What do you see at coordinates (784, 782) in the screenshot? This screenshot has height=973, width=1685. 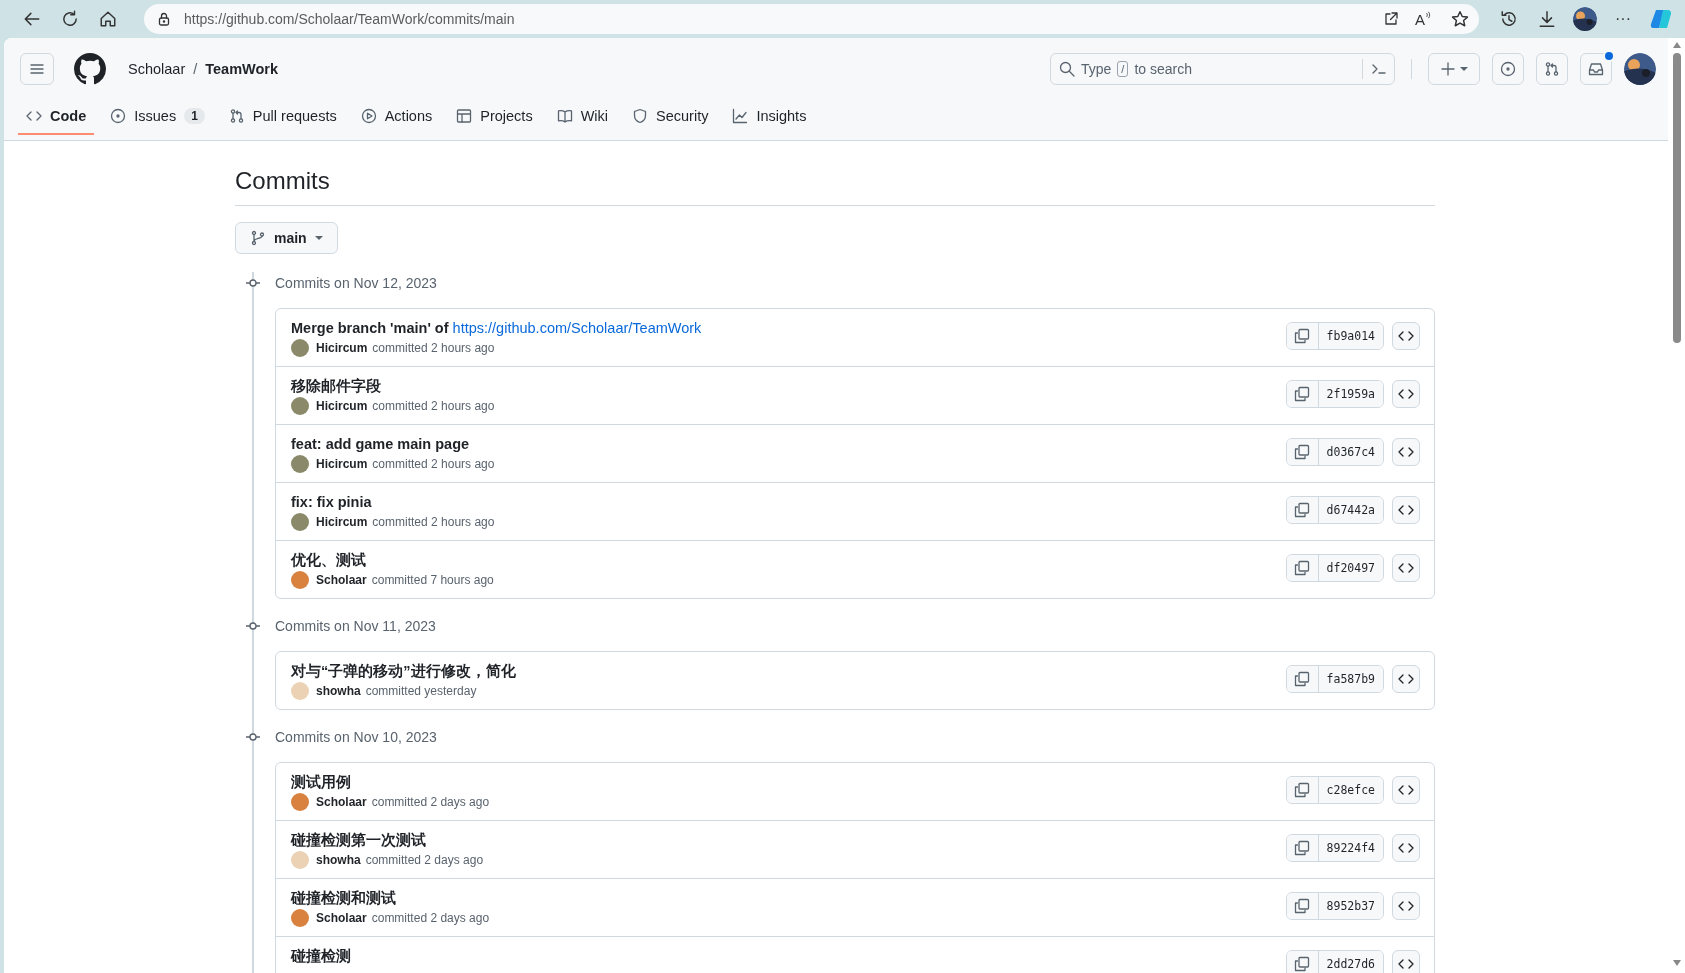 I see `commit-message: 测试用例` at bounding box center [784, 782].